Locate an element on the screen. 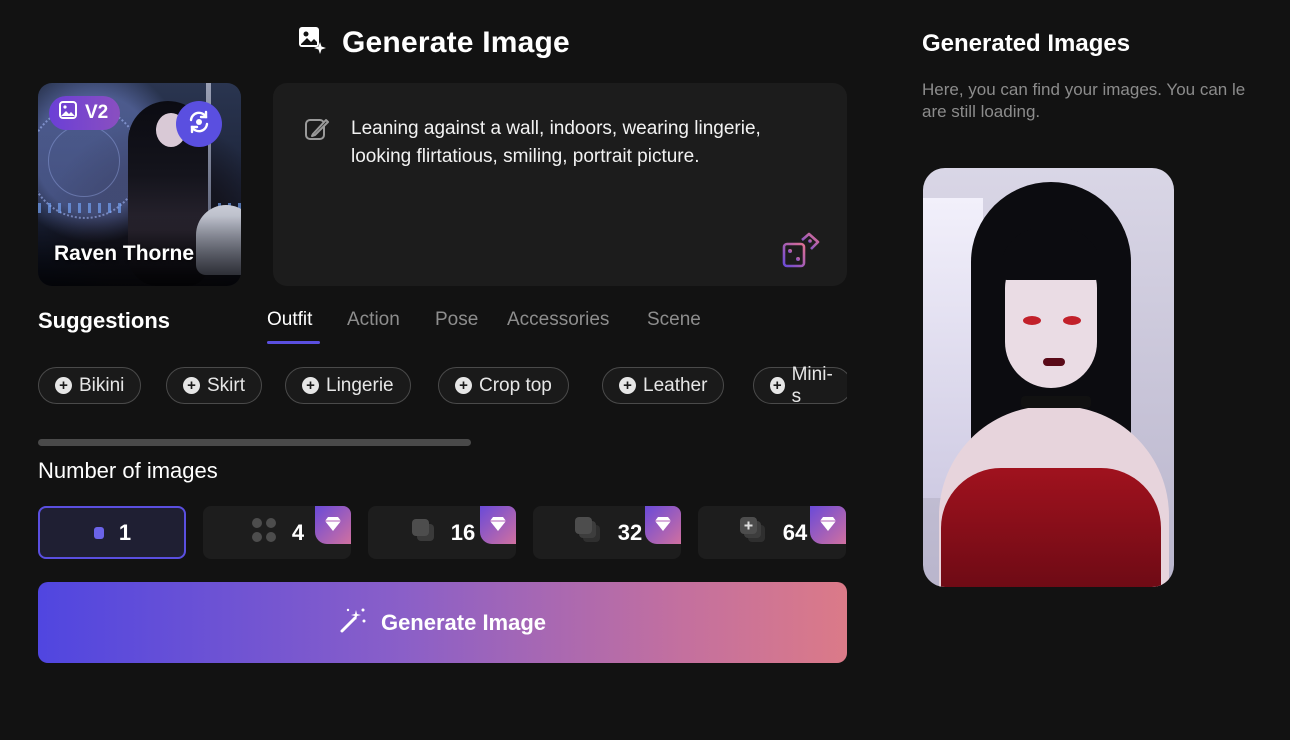  swap-character-button is located at coordinates (199, 124).